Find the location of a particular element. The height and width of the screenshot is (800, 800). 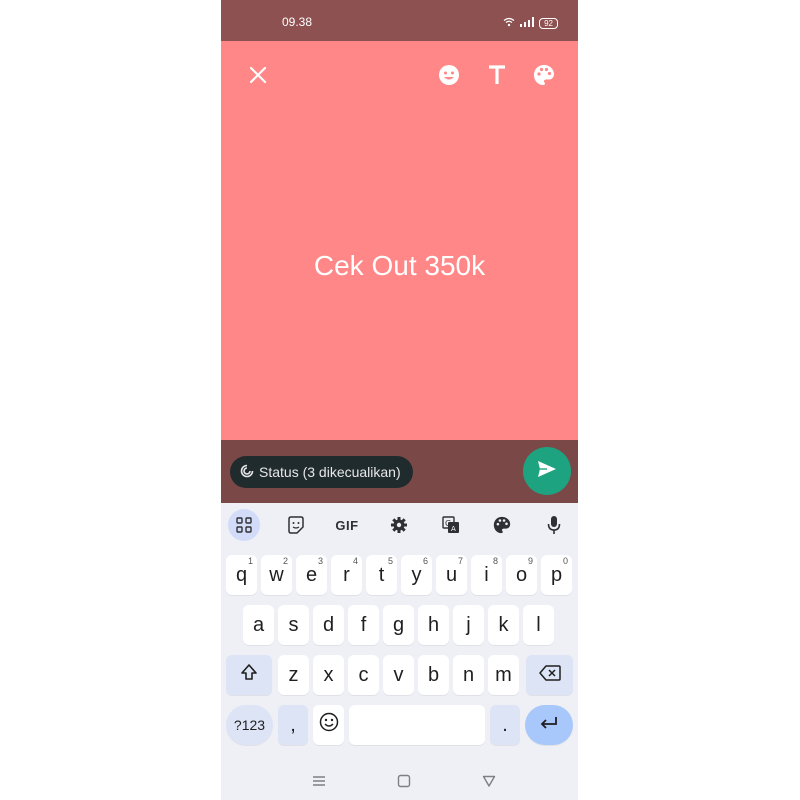

key-h: h is located at coordinates (433, 625).